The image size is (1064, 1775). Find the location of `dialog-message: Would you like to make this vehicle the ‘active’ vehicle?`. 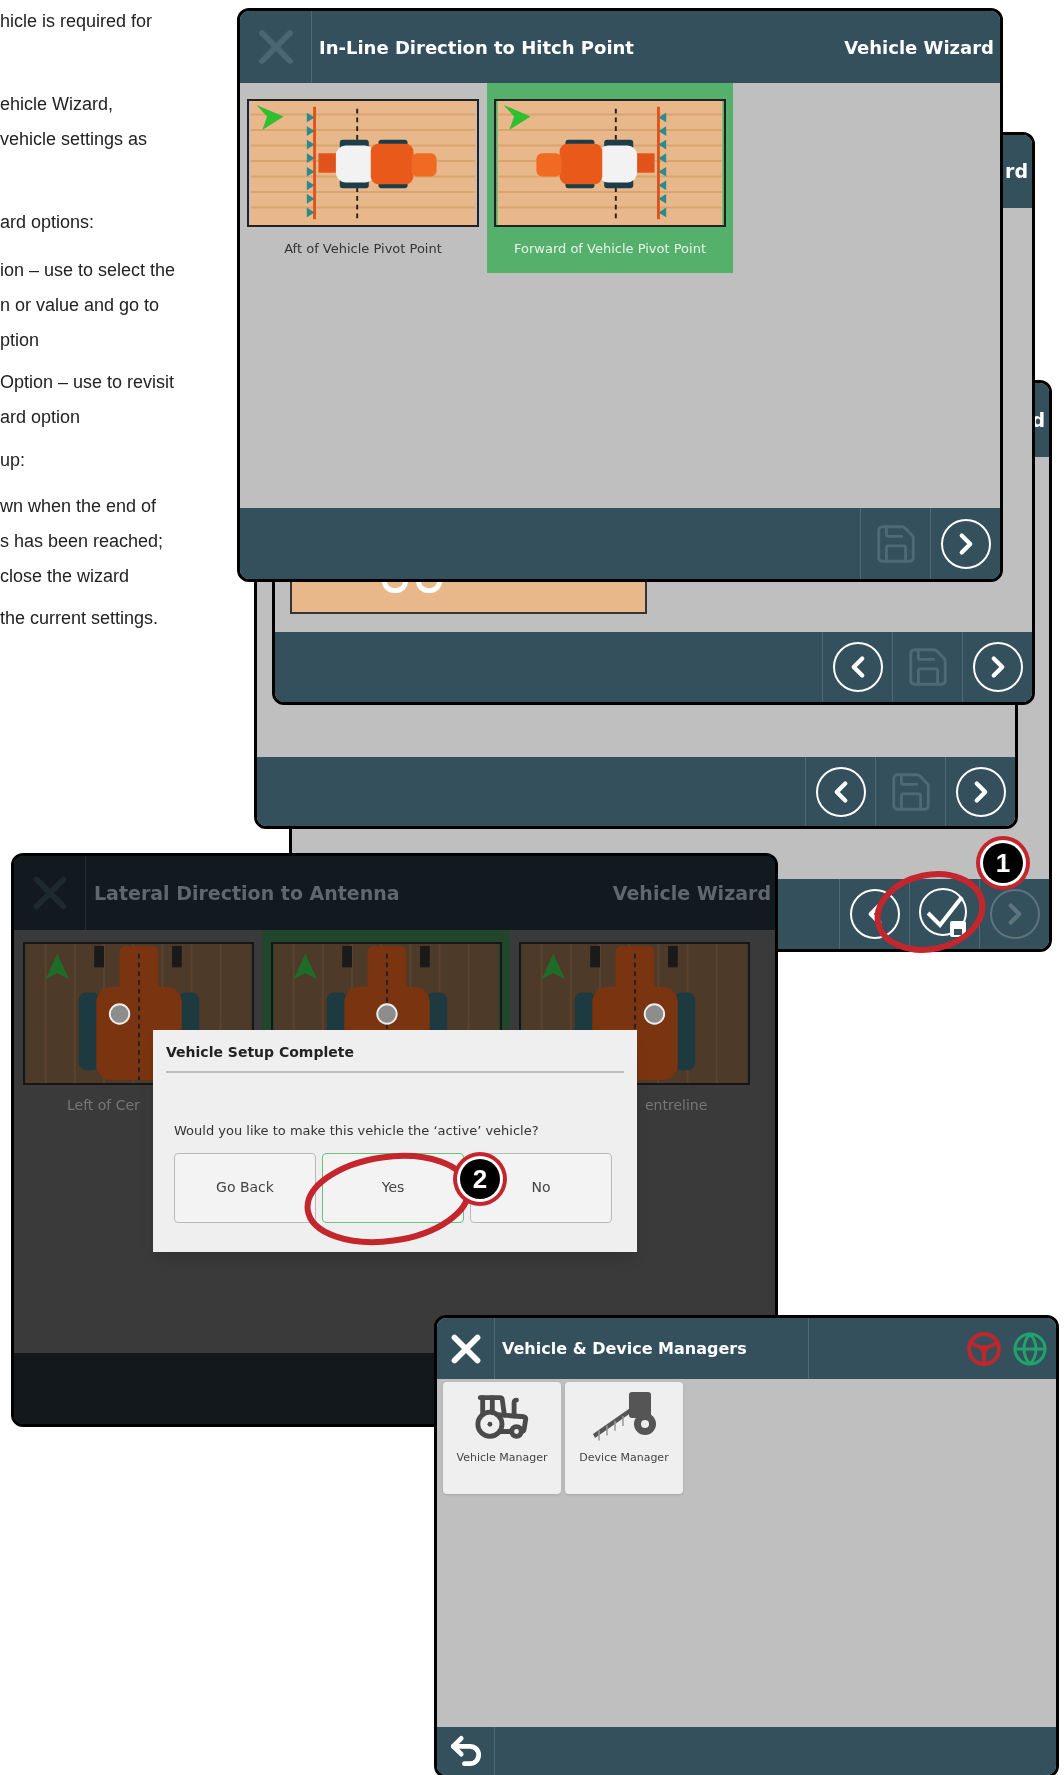

dialog-message: Would you like to make this vehicle the ‘active’ vehicle? is located at coordinates (357, 1131).